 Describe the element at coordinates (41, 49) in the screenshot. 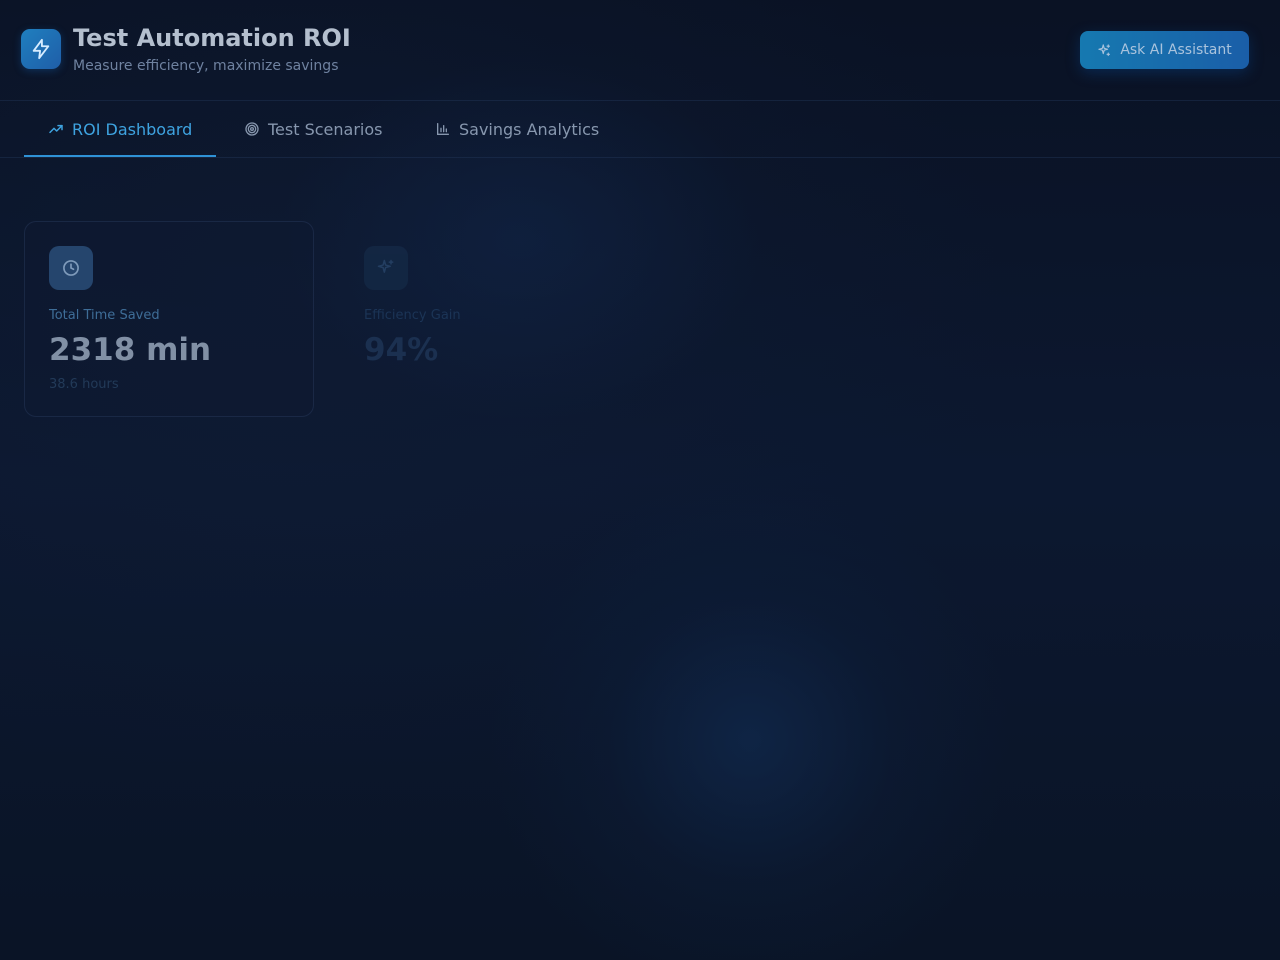

I see `lightning-bolt-icon` at that location.